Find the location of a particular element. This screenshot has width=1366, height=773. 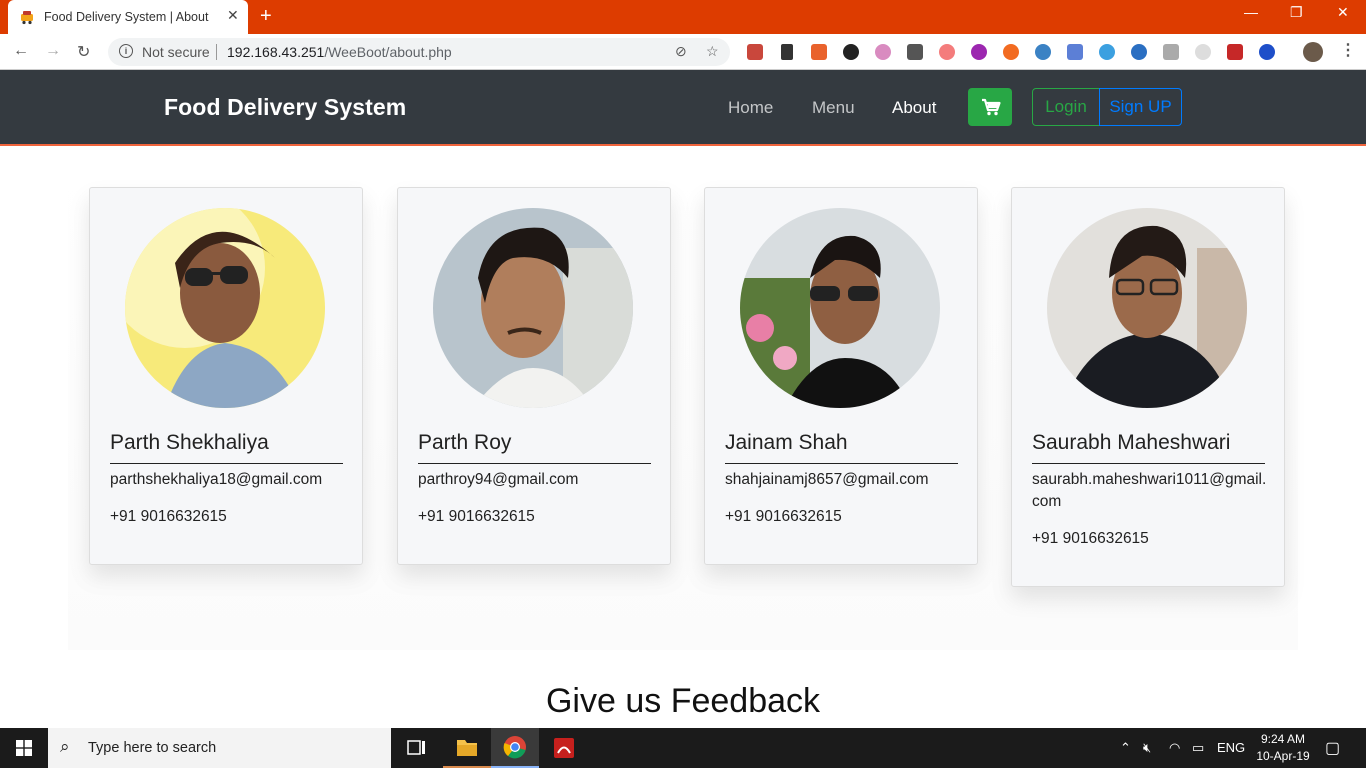

battery-icon: ▭ is located at coordinates (1198, 748).